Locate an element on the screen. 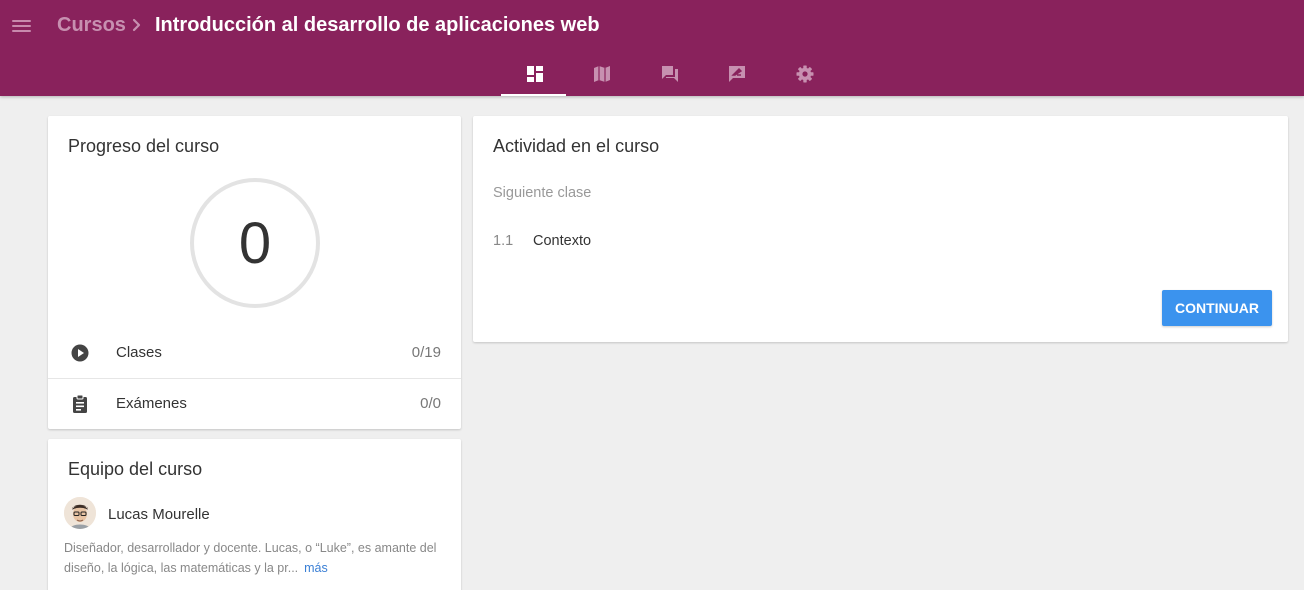 The width and height of the screenshot is (1304, 590). tab-reviews is located at coordinates (738, 74).